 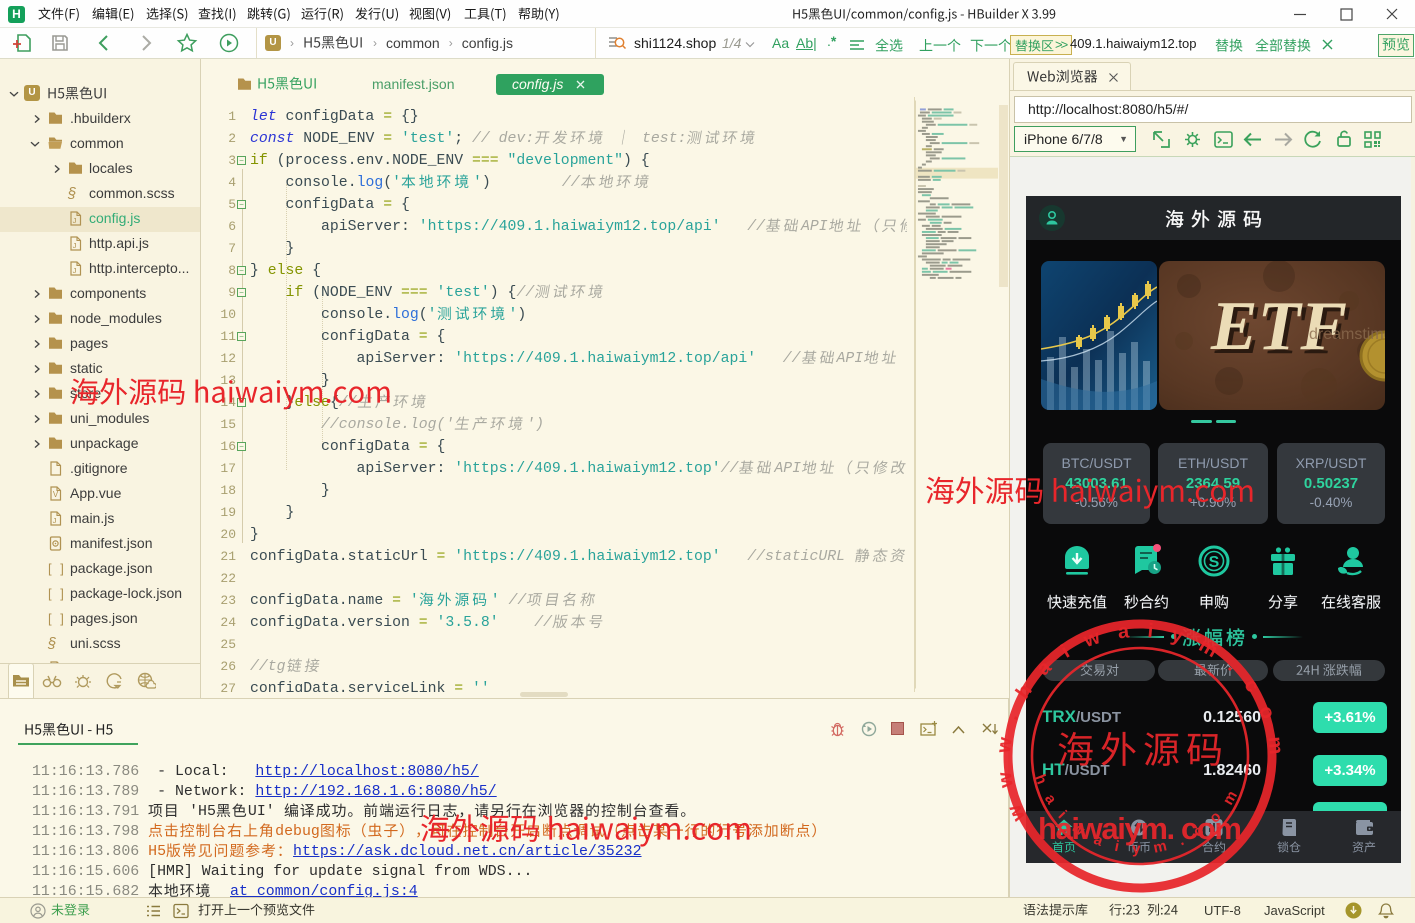 What do you see at coordinates (56, 494) in the screenshot?
I see `svg-text: V` at bounding box center [56, 494].